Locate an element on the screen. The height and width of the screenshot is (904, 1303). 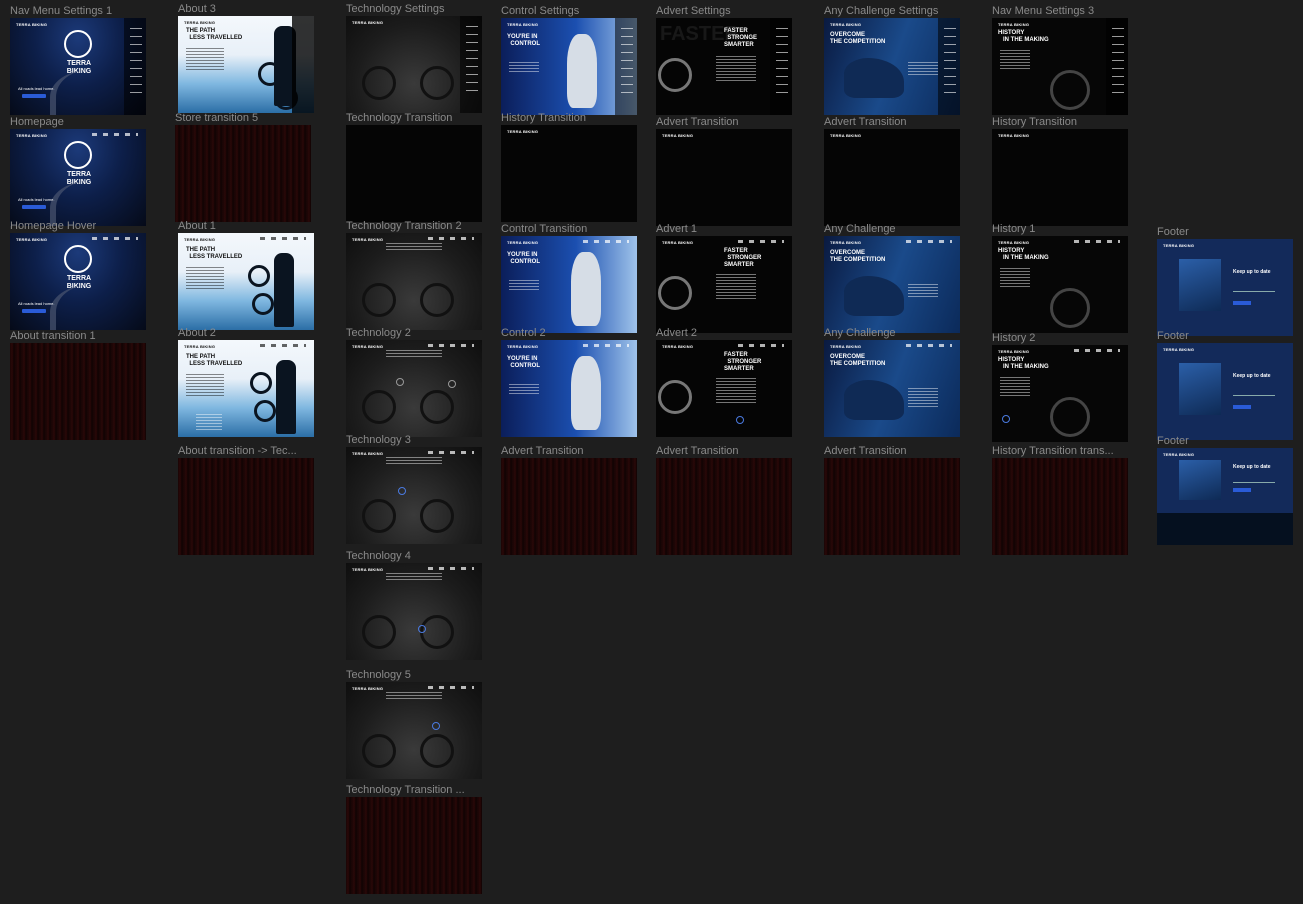
frame-label: Control Transition is located at coordinates (544, 229).